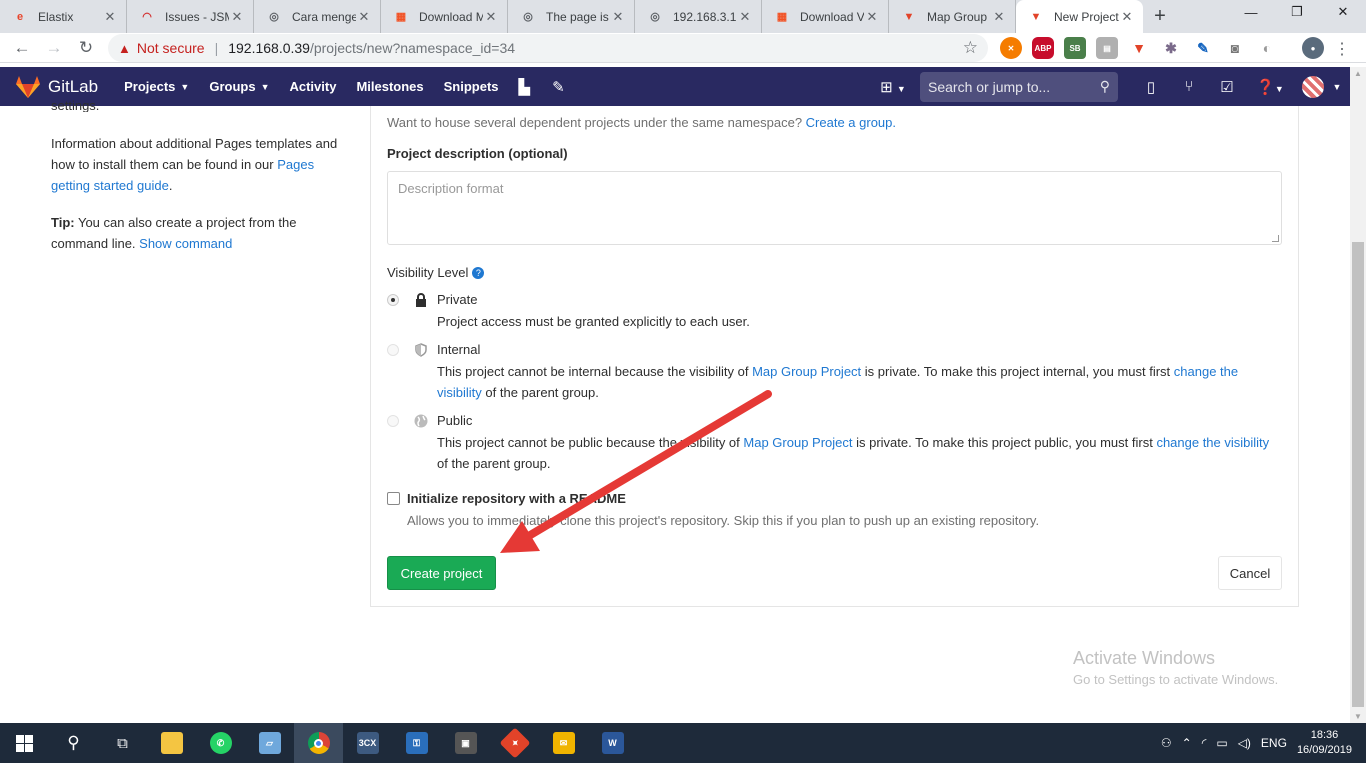 This screenshot has height=763, width=1366. I want to click on battery-icon: ▭, so click(1221, 743).